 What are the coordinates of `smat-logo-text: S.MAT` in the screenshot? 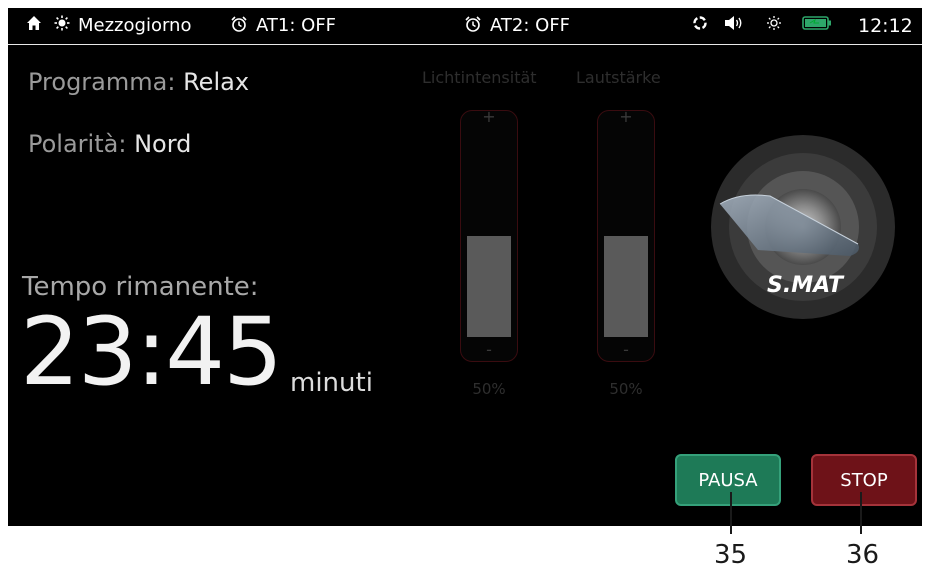 It's located at (806, 285).